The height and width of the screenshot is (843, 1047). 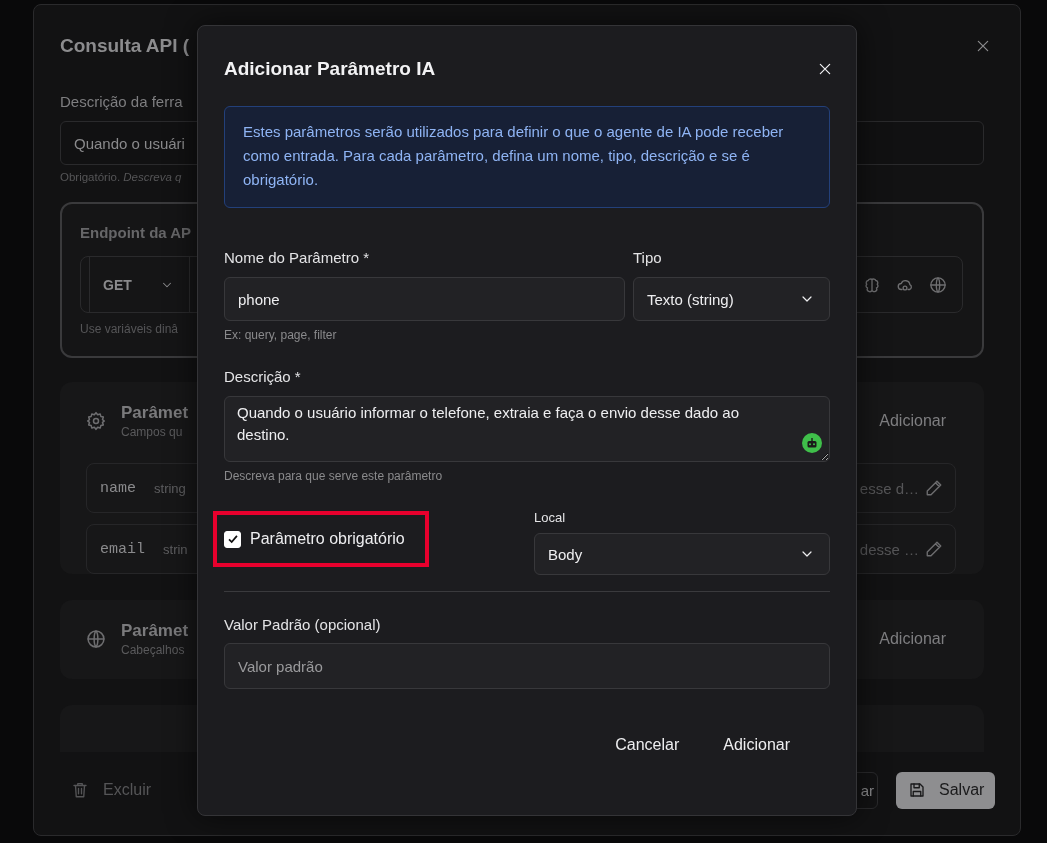 I want to click on close-button, so click(x=825, y=69).